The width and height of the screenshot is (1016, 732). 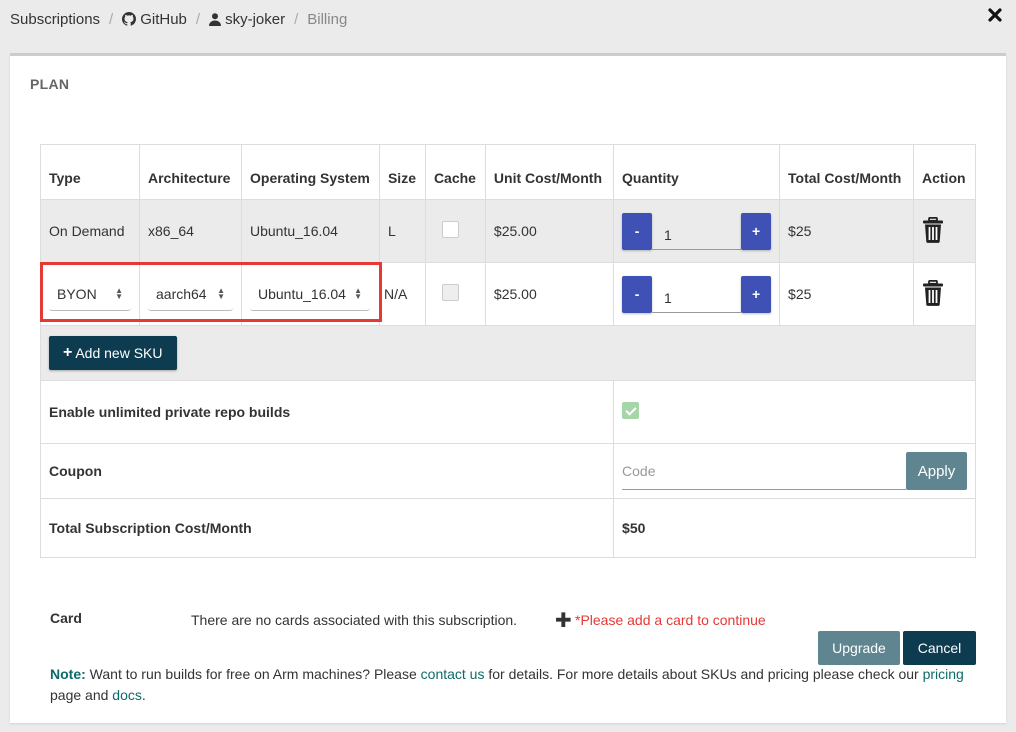 What do you see at coordinates (549, 172) in the screenshot?
I see `header-unit-cost: Unit Cost/Month` at bounding box center [549, 172].